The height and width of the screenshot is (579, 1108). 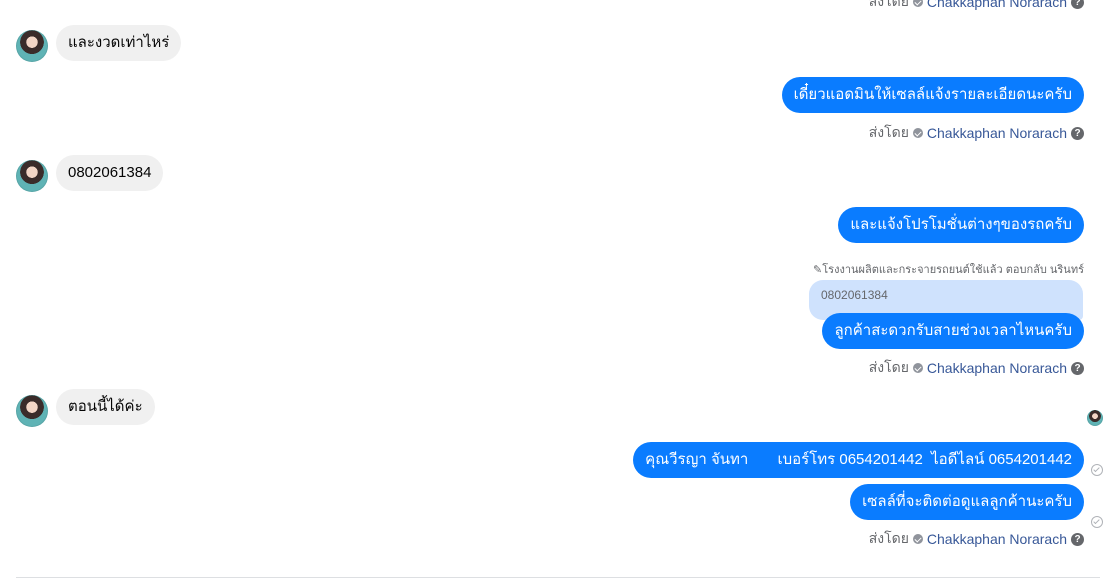 I want to click on incoming-message: 0802061384, so click(x=110, y=173).